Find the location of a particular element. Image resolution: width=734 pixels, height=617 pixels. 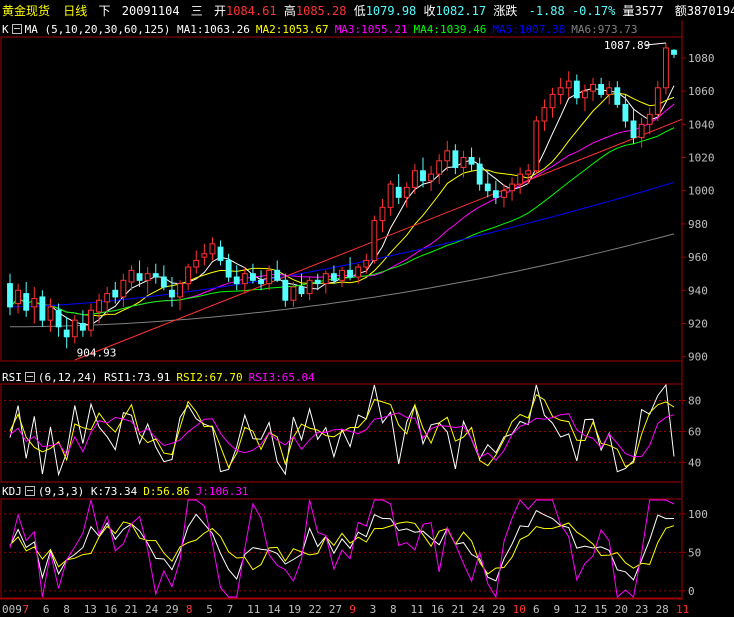

y-tick-label: 1040 is located at coordinates (701, 124).